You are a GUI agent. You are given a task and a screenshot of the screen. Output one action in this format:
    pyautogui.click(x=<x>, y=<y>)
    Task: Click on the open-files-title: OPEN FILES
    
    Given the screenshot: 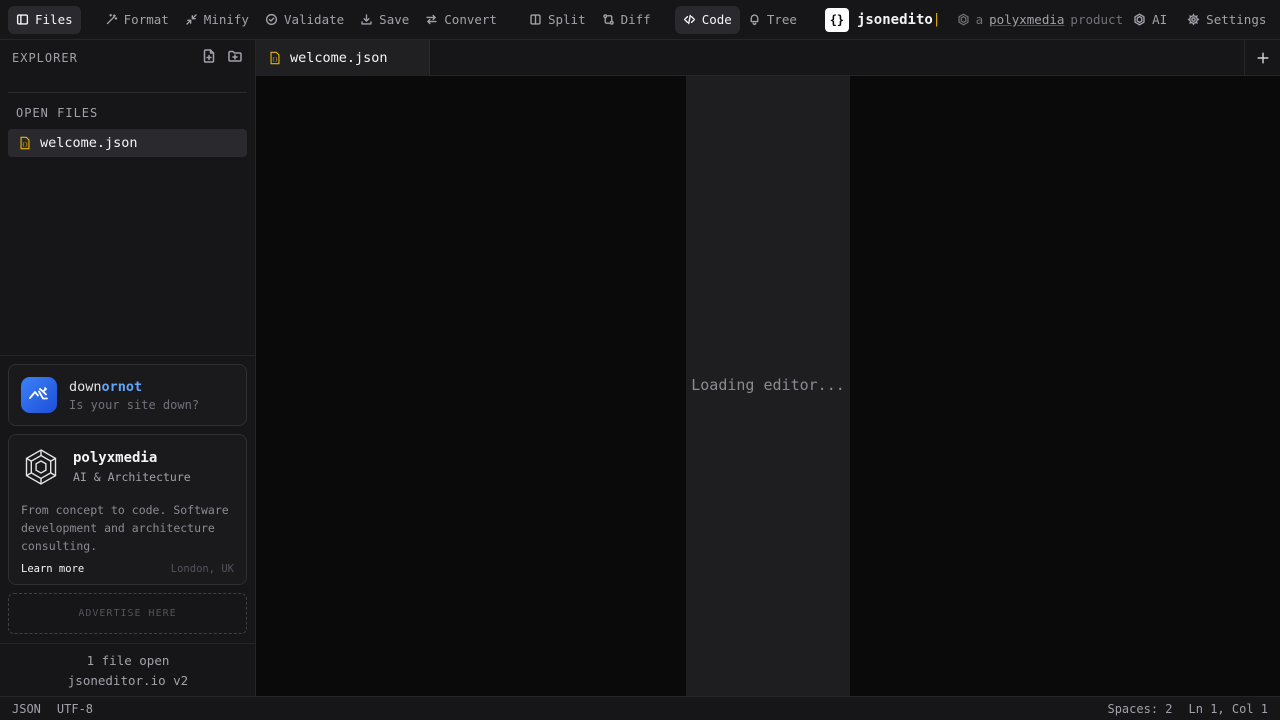 What is the action you would take?
    pyautogui.click(x=57, y=113)
    